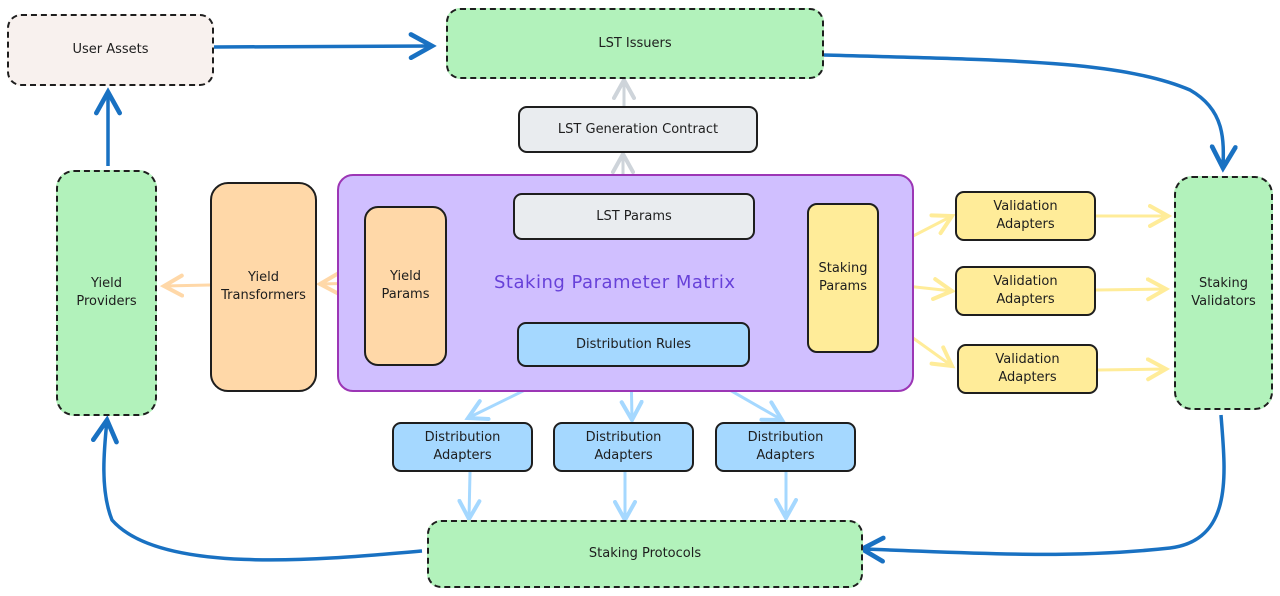  What do you see at coordinates (1044, 484) in the screenshot?
I see `edge-staking-validators-to-staking-protocols` at bounding box center [1044, 484].